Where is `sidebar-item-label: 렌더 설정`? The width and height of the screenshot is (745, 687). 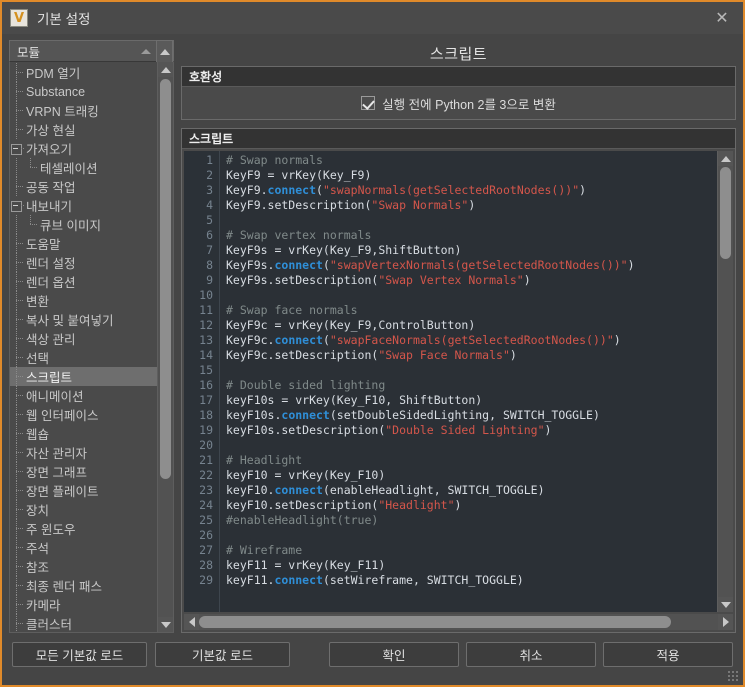 sidebar-item-label: 렌더 설정 is located at coordinates (51, 264).